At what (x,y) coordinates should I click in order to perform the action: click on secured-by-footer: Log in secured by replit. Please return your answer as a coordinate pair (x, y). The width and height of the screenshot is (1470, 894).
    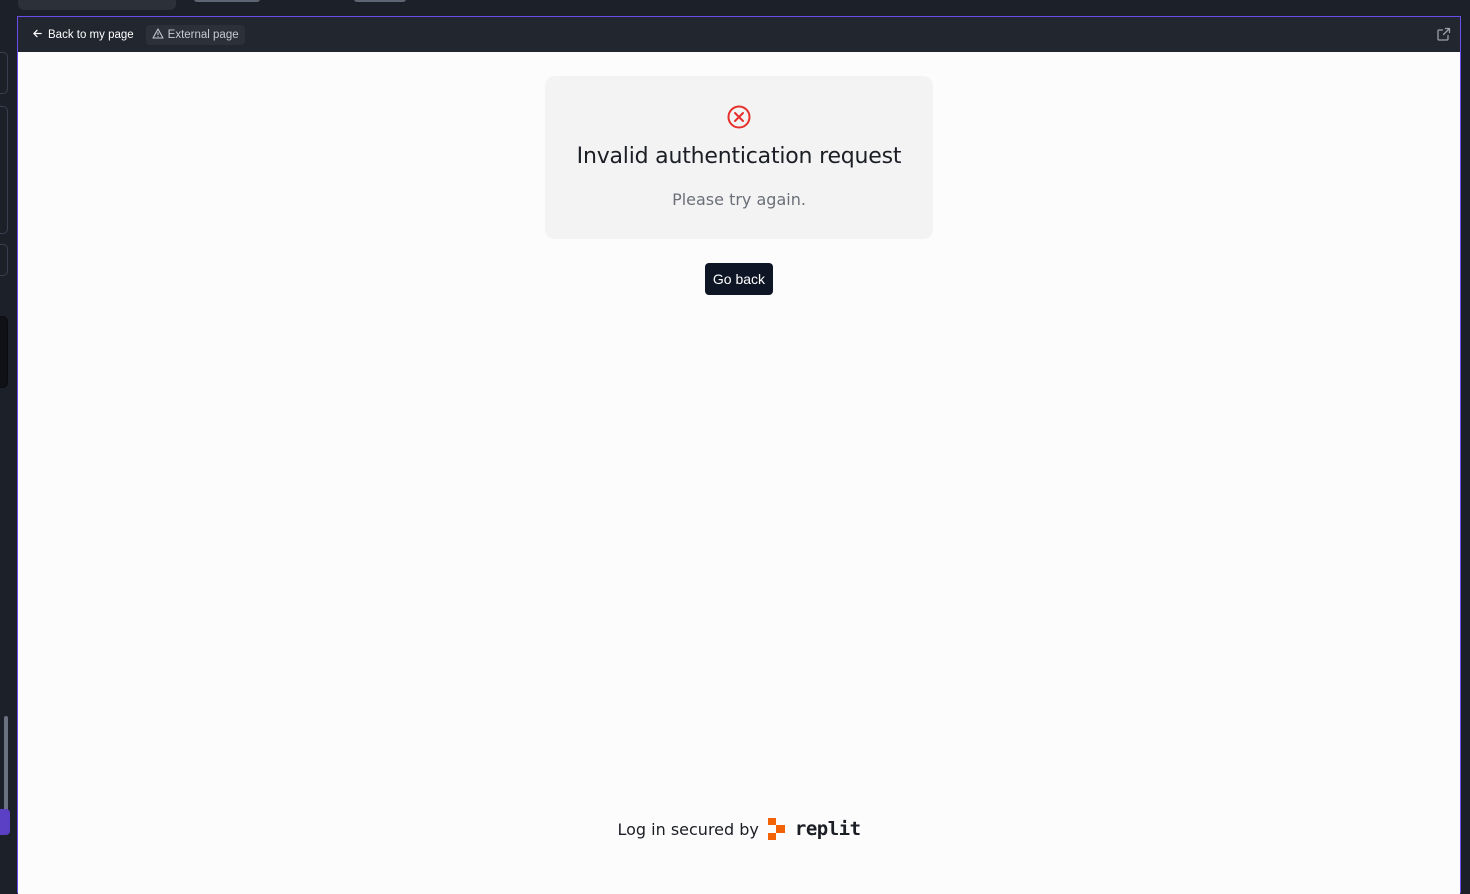
    Looking at the image, I should click on (739, 829).